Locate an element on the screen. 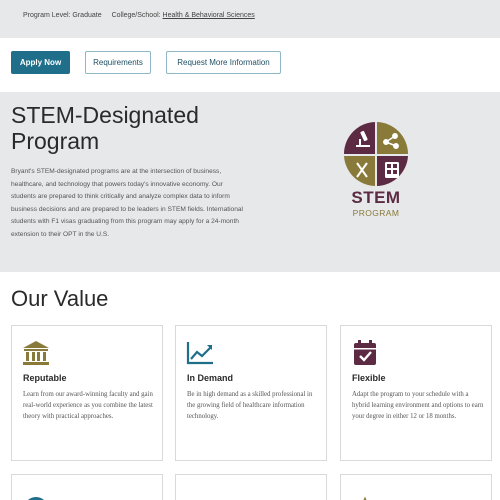 The height and width of the screenshot is (500, 500). card-title: In Demand is located at coordinates (210, 378).